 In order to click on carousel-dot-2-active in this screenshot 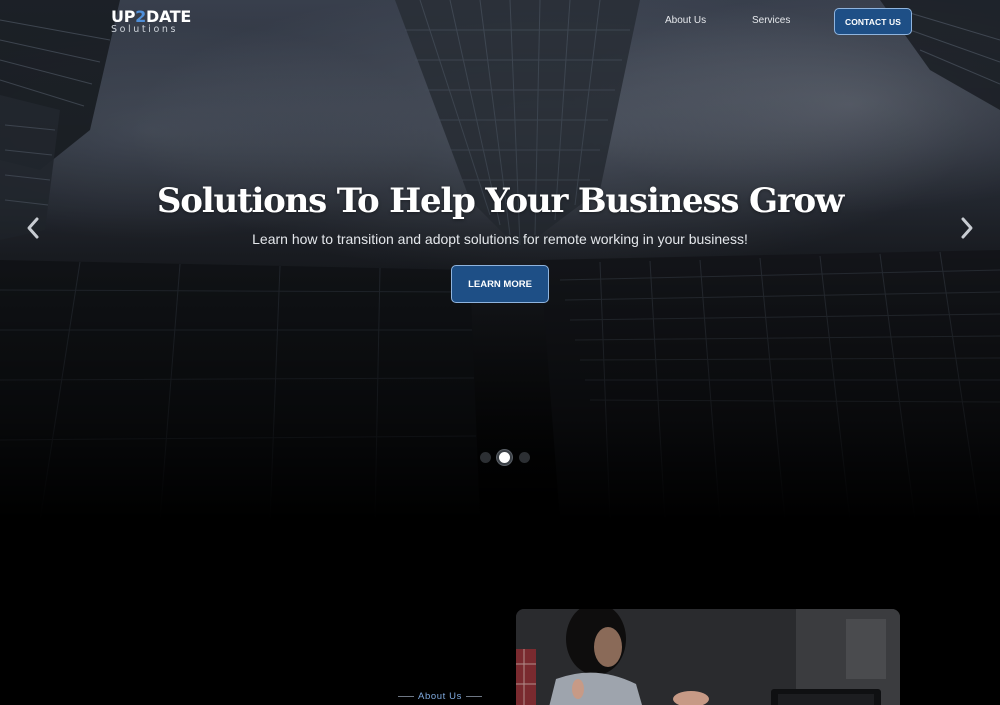, I will do `click(504, 457)`.